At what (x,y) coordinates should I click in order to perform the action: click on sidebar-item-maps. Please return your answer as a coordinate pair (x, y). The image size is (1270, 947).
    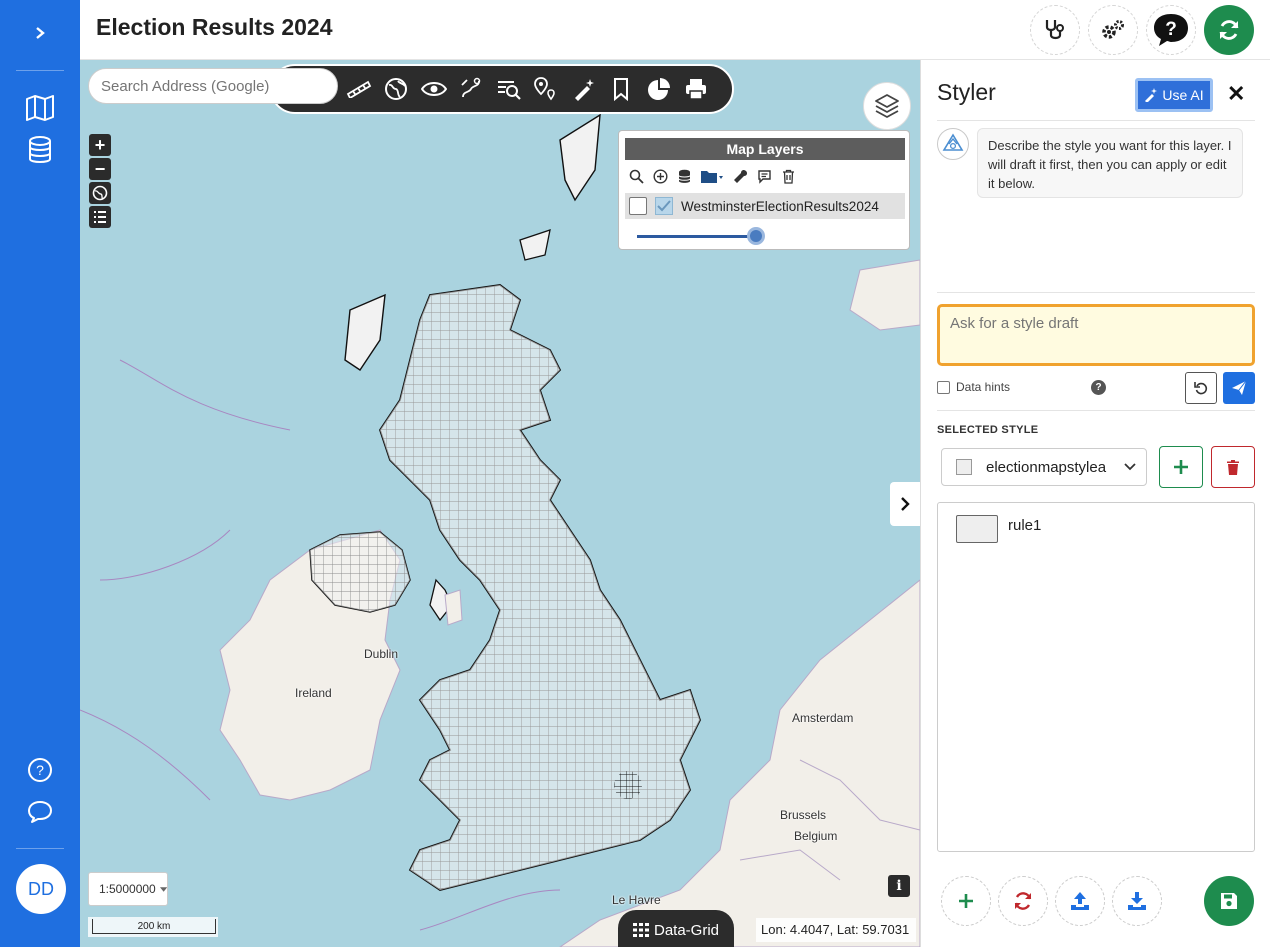
    Looking at the image, I should click on (40, 108).